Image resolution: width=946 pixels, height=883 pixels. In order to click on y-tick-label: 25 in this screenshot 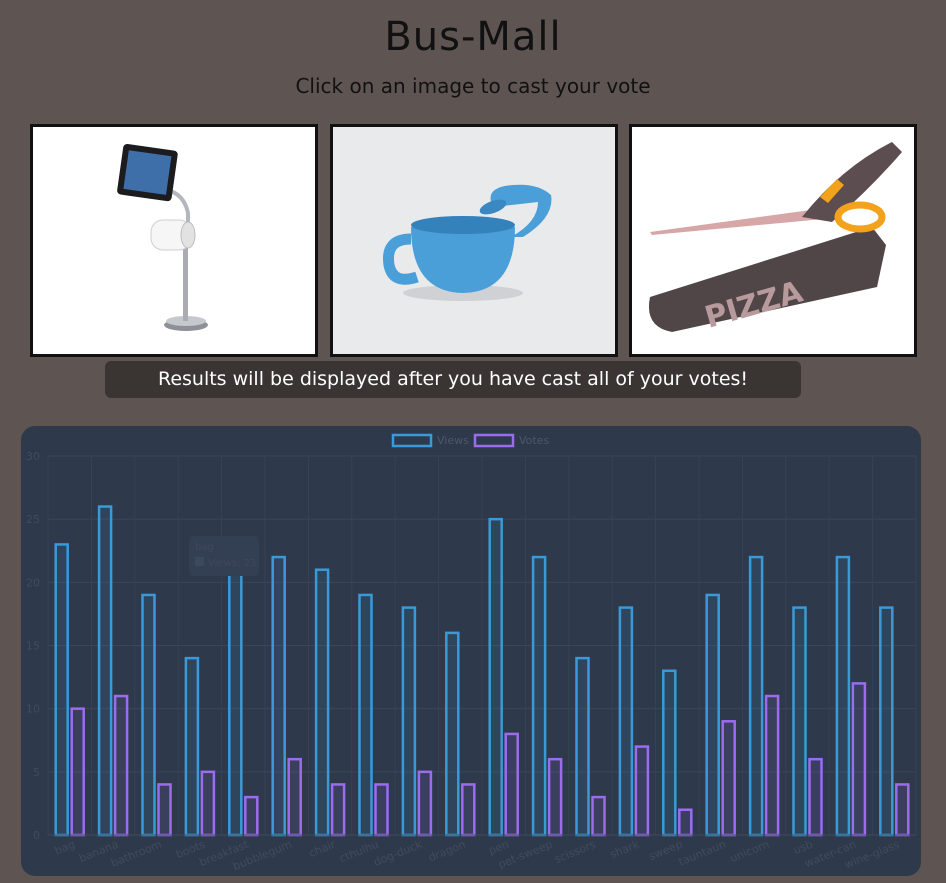, I will do `click(33, 519)`.